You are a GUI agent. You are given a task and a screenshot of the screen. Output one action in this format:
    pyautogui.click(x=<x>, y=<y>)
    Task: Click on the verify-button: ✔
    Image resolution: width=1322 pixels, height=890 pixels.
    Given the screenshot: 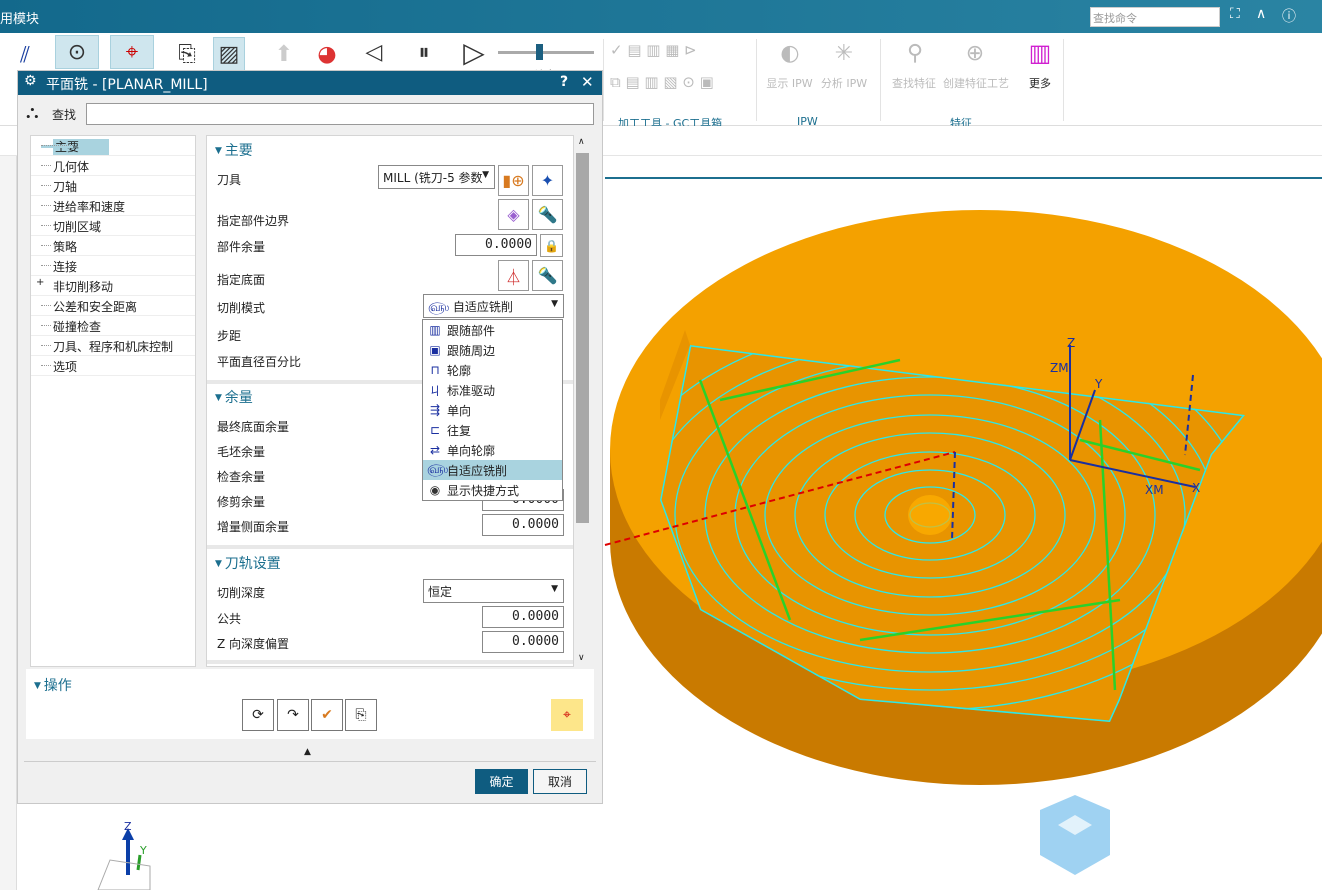 What is the action you would take?
    pyautogui.click(x=327, y=715)
    